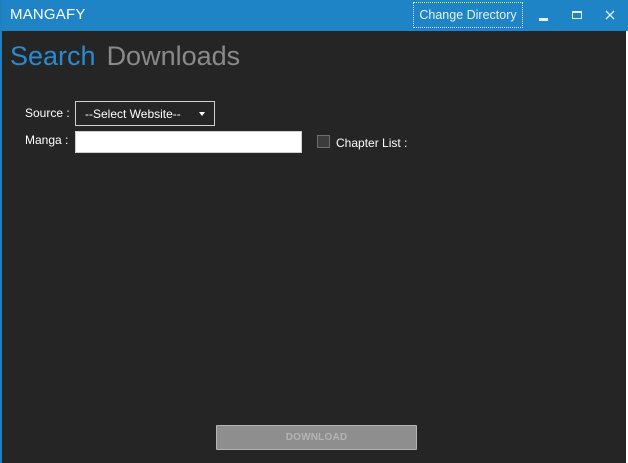 The image size is (628, 463). What do you see at coordinates (543, 19) in the screenshot?
I see `minimize-icon` at bounding box center [543, 19].